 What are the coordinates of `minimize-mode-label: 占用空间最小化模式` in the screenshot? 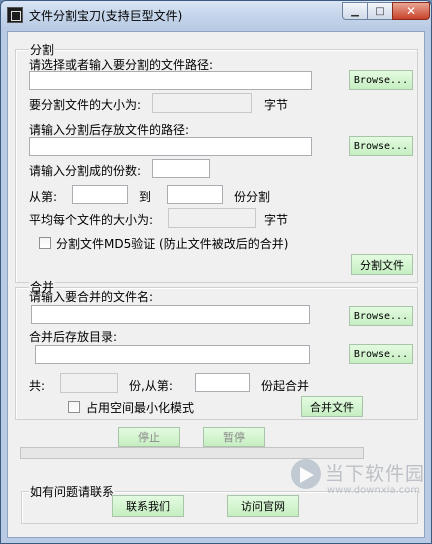 It's located at (140, 408).